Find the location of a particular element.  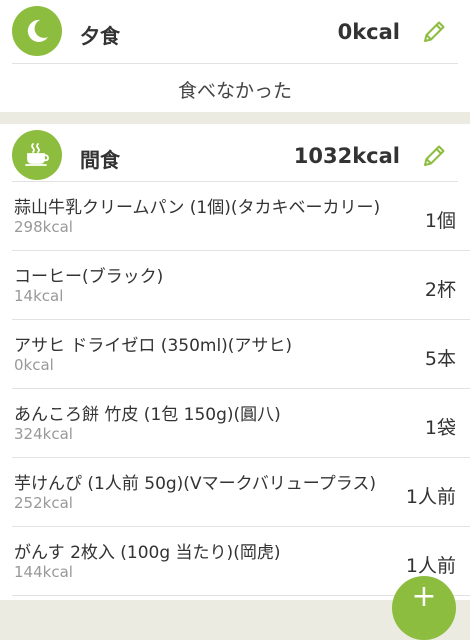

food-item-kcal: 0kcal is located at coordinates (34, 365).